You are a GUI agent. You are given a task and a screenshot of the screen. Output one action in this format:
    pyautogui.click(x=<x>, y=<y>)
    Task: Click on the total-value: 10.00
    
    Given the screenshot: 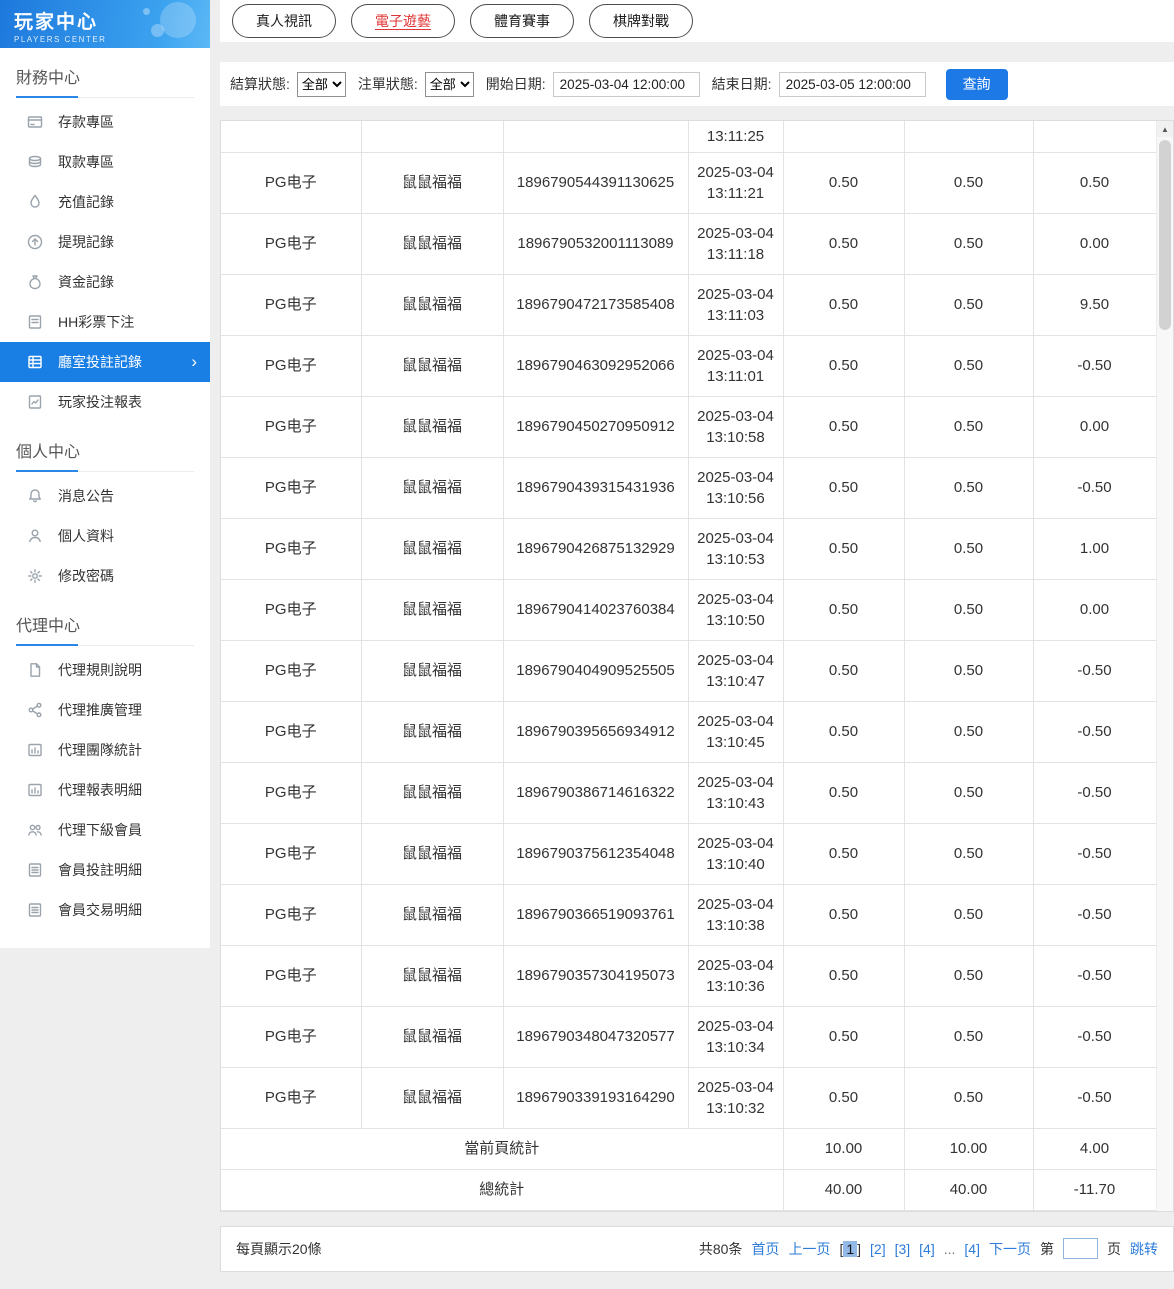 What is the action you would take?
    pyautogui.click(x=969, y=1149)
    